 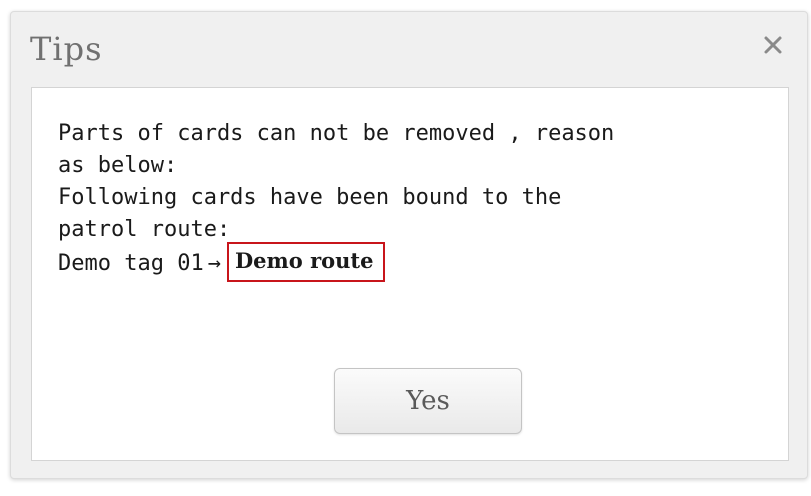 I want to click on arrow-icon: →, so click(x=214, y=263).